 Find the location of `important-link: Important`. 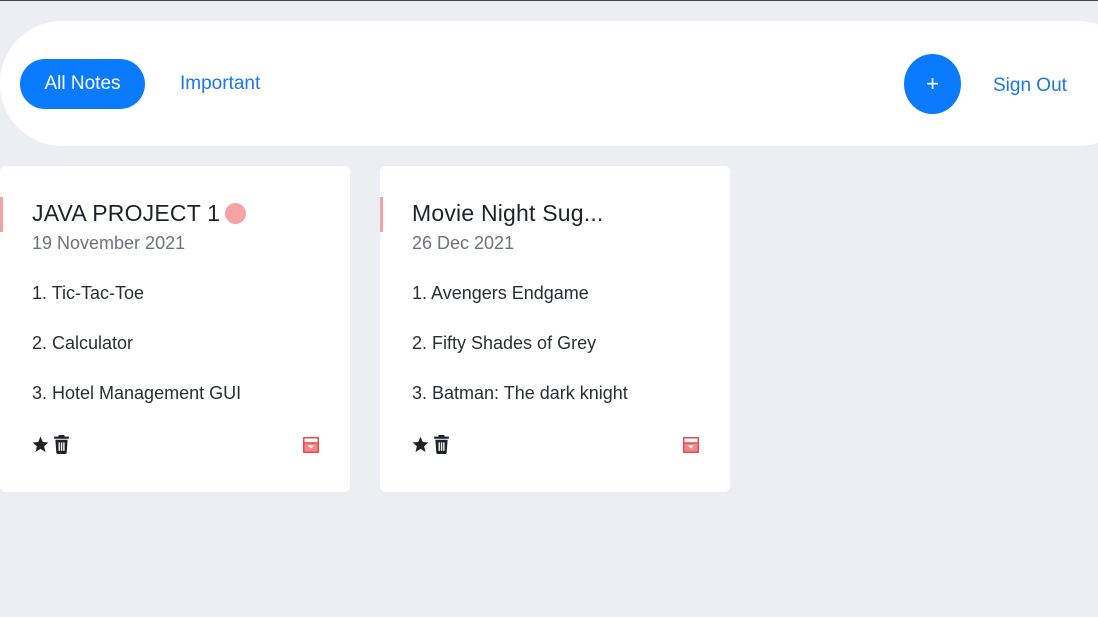

important-link: Important is located at coordinates (220, 84).